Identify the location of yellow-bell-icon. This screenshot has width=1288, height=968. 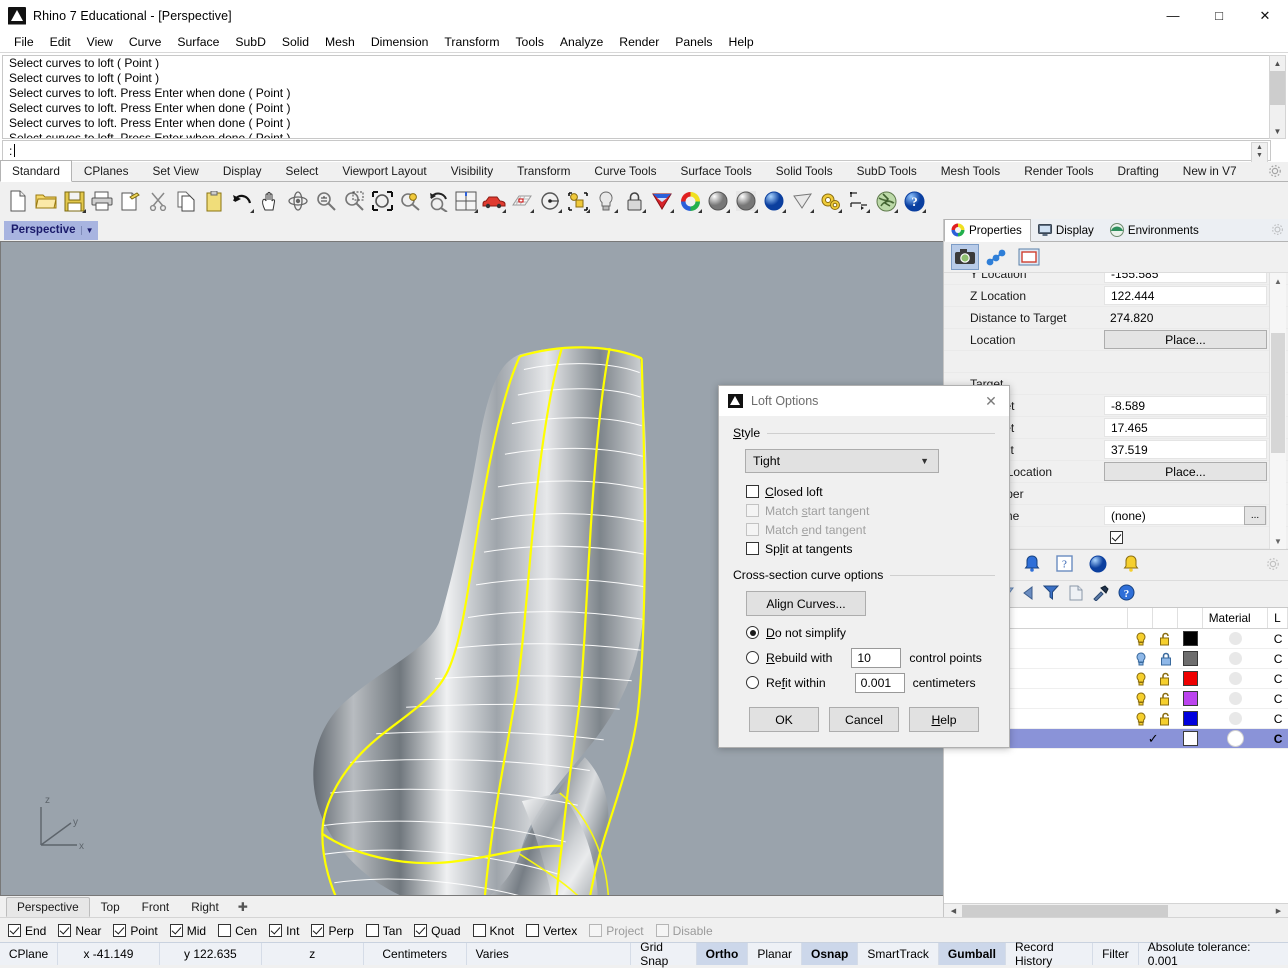
(1131, 565).